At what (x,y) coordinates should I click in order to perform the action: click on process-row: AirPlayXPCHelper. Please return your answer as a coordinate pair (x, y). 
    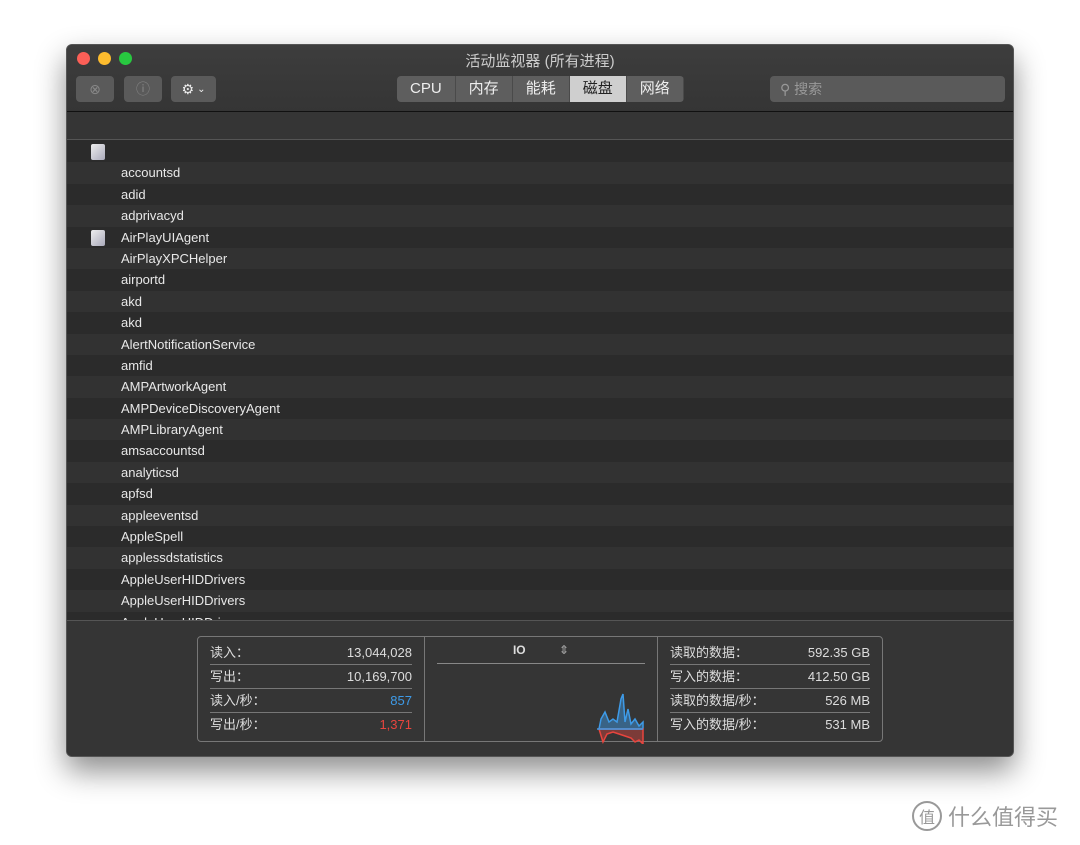
    Looking at the image, I should click on (540, 258).